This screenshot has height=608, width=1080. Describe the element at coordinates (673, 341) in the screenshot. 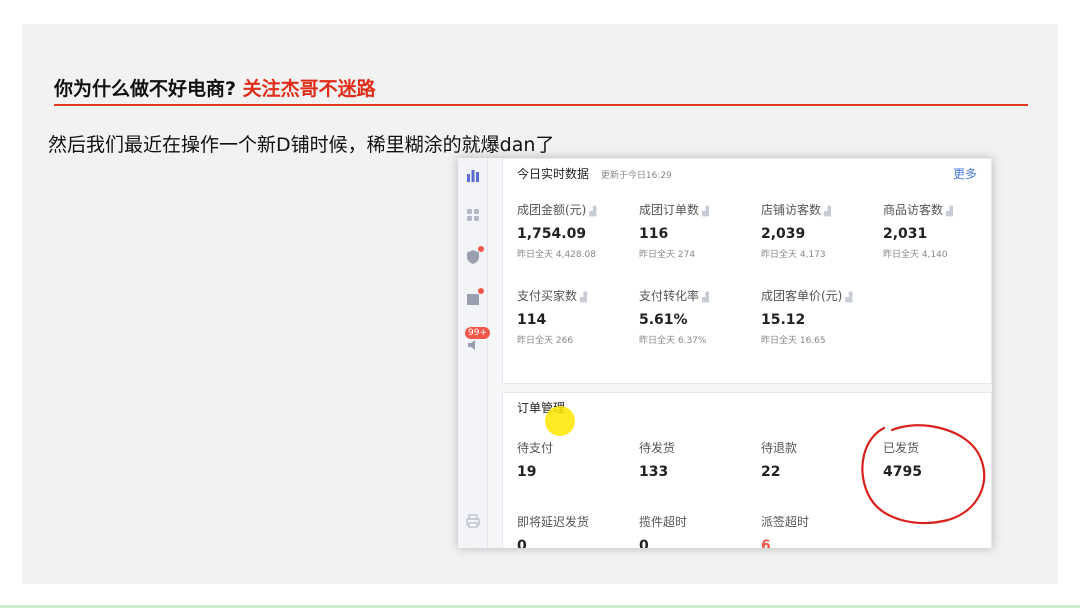

I see `stat-yesterday: 昨日全天 6.37%` at that location.